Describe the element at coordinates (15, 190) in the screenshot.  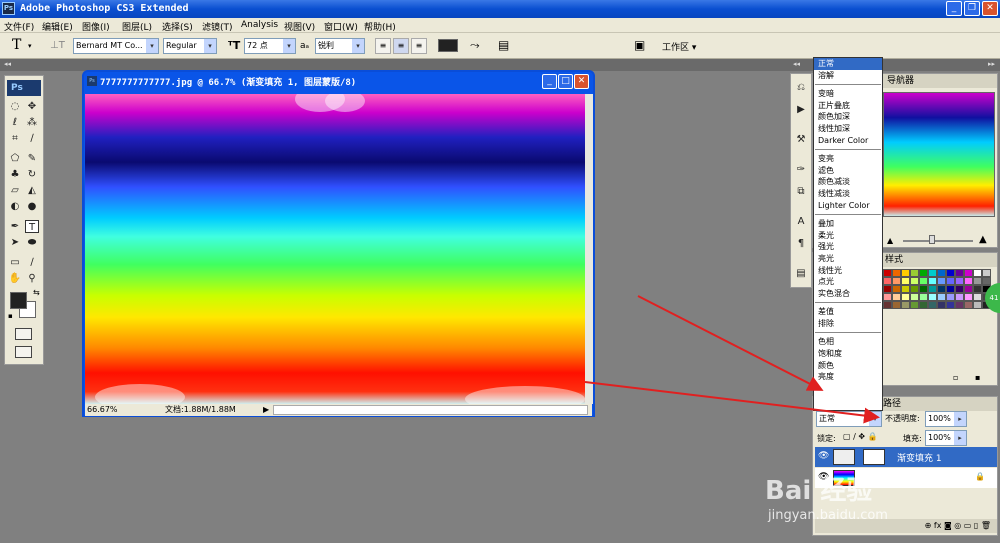
I see `eraser-tool-icon: ▱` at that location.